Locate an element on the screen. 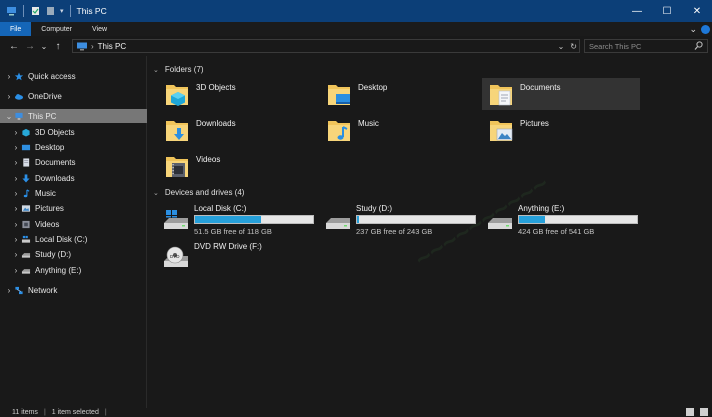  sidebar-item-pictures: › Pictures is located at coordinates (73, 208).